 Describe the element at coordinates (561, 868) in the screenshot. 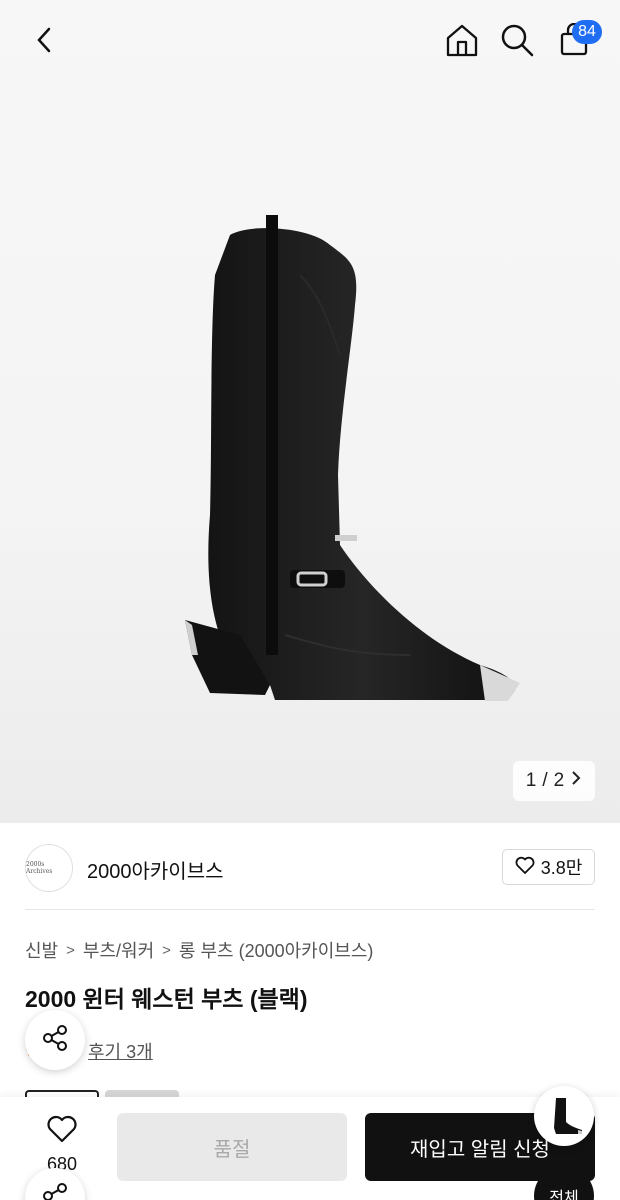

I see `brand-like-count: 3.8만` at that location.